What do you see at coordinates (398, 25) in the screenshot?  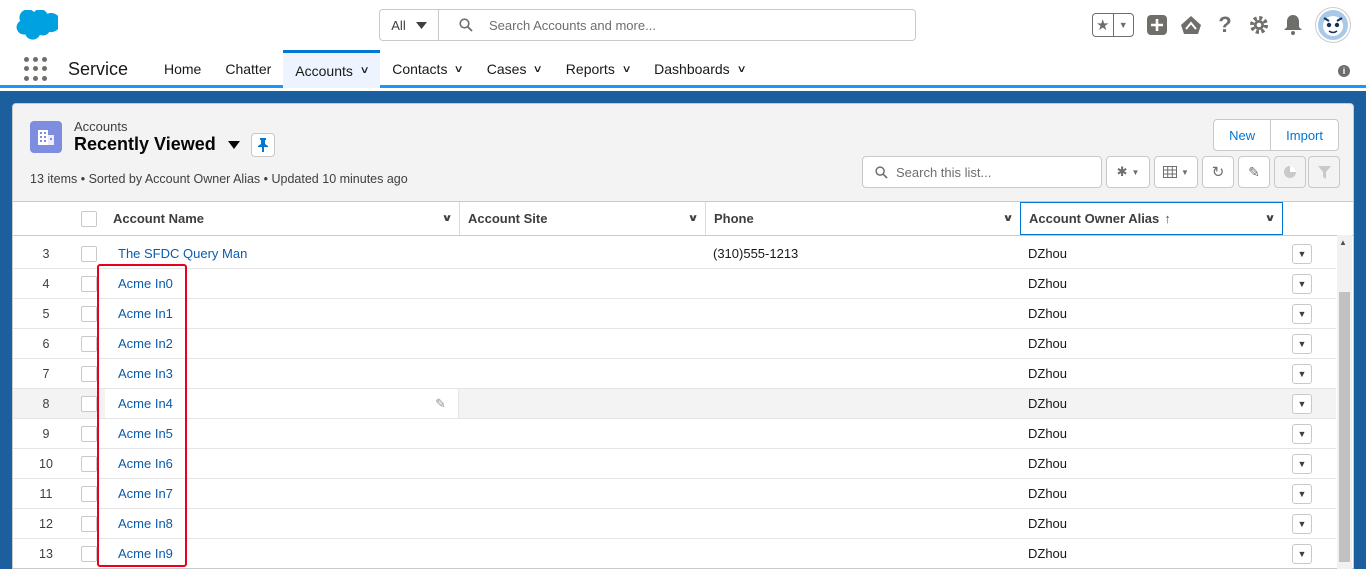 I see `search-scope-label: All` at bounding box center [398, 25].